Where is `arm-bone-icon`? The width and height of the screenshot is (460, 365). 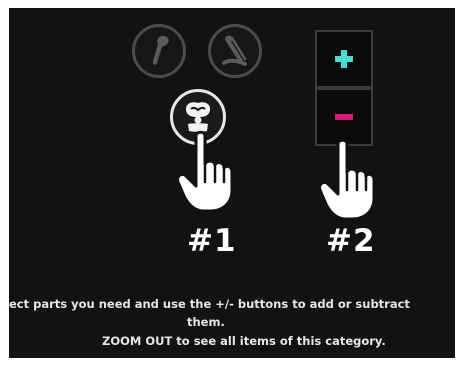 arm-bone-icon is located at coordinates (160, 50).